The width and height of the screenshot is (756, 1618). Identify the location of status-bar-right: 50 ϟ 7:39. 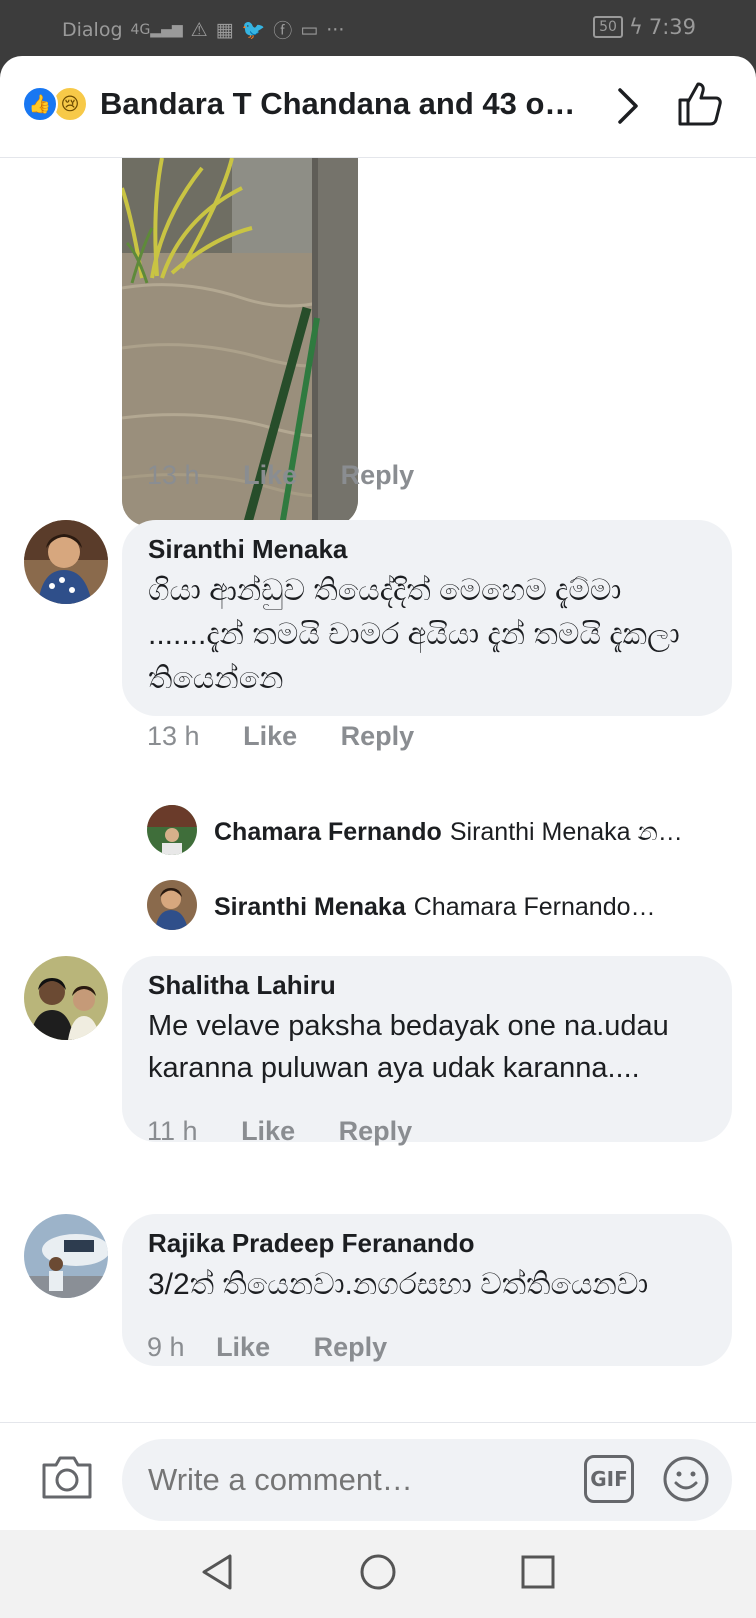
(644, 27).